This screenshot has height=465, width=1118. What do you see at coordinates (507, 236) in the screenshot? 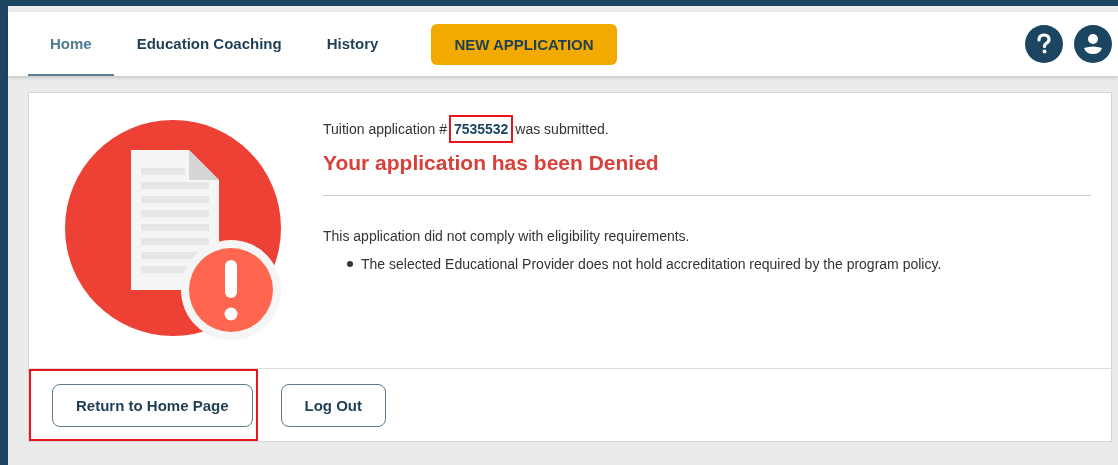
I see `explanation-text: This application did not comply with eligibility requirements.` at bounding box center [507, 236].